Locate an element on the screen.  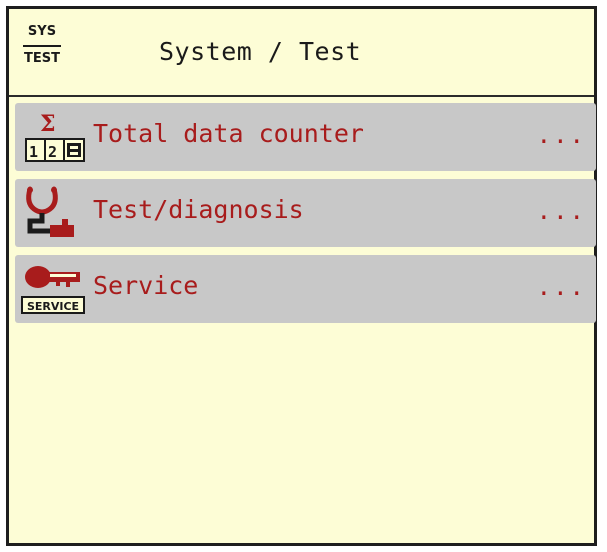
svg-text: 1 is located at coordinates (33, 152).